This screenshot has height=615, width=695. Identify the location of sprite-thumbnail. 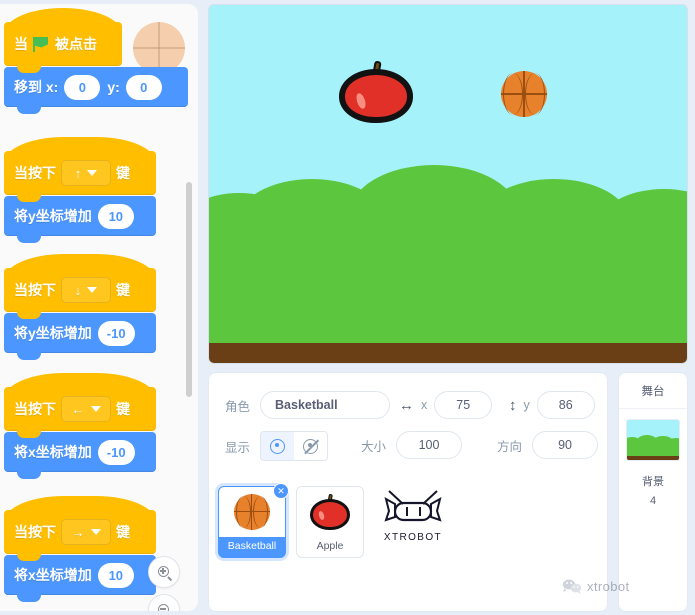
(330, 512).